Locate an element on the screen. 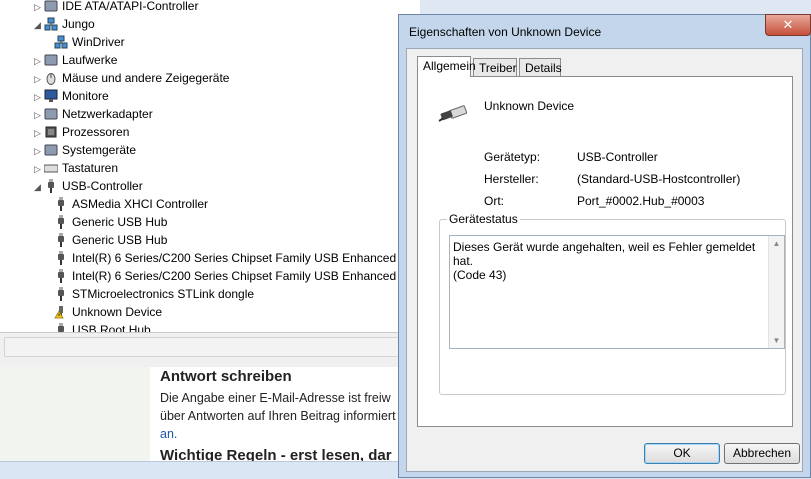 This screenshot has width=811, height=479. tree-item: ▷ Monitore is located at coordinates (71, 96).